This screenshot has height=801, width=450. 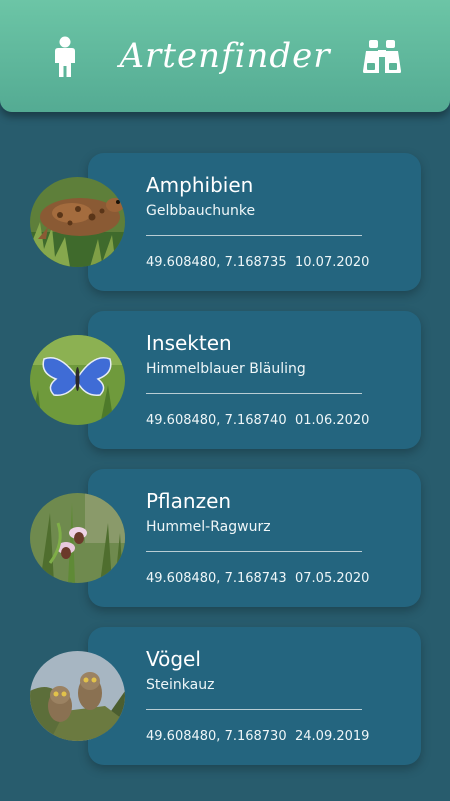 What do you see at coordinates (216, 578) in the screenshot?
I see `entry-coordinates: 49.608480, 7.168743` at bounding box center [216, 578].